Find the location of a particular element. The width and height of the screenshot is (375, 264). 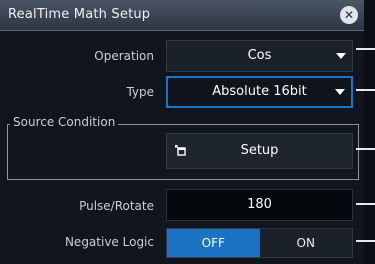

type-label: Type is located at coordinates (140, 92).